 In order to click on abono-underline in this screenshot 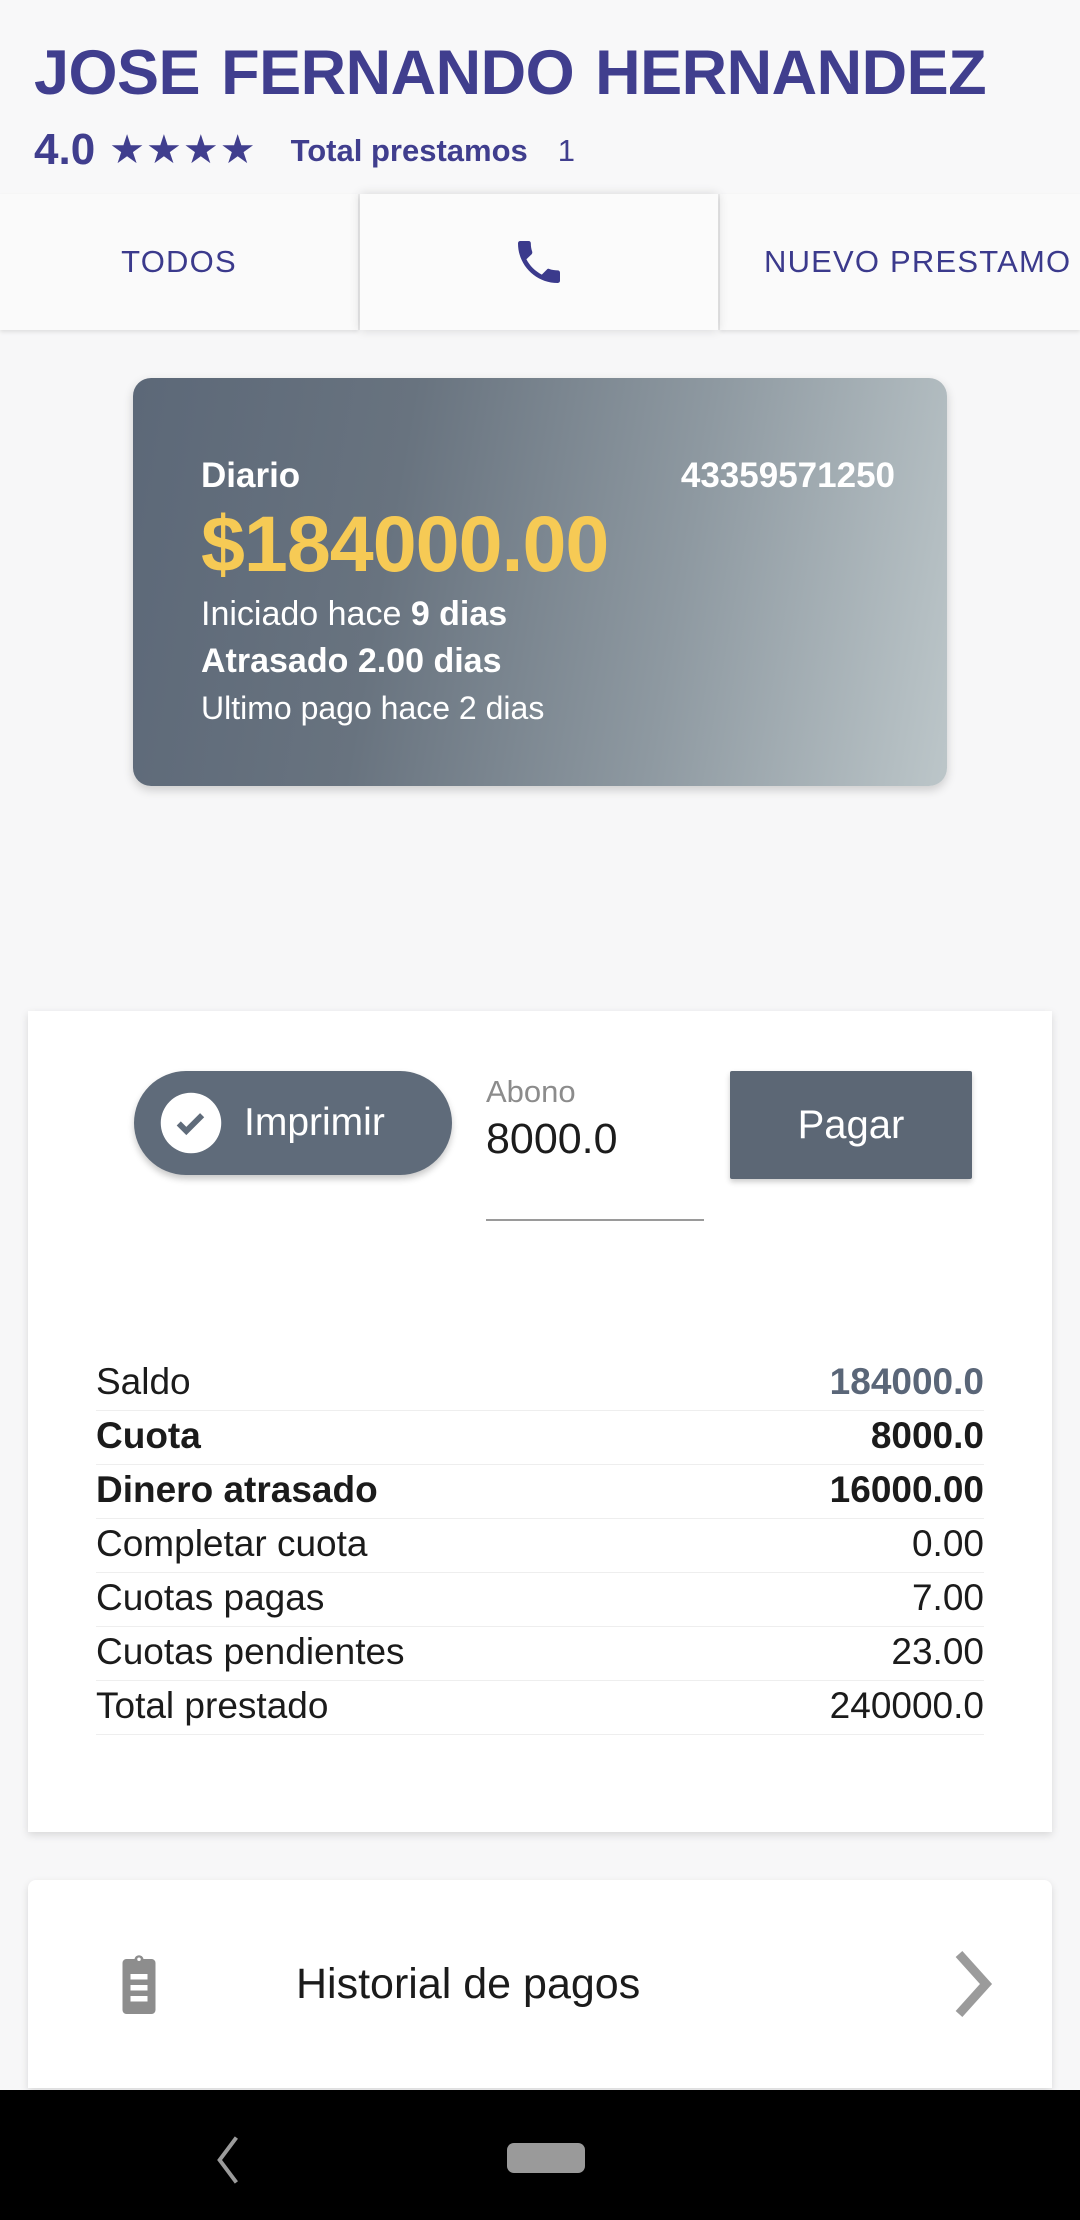, I will do `click(595, 1219)`.